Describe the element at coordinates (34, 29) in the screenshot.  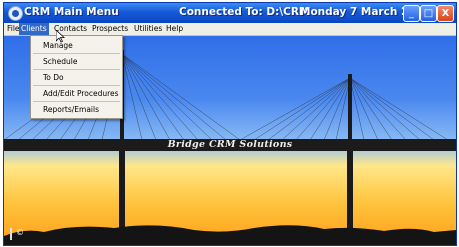
I see `menu-clients: Clients` at that location.